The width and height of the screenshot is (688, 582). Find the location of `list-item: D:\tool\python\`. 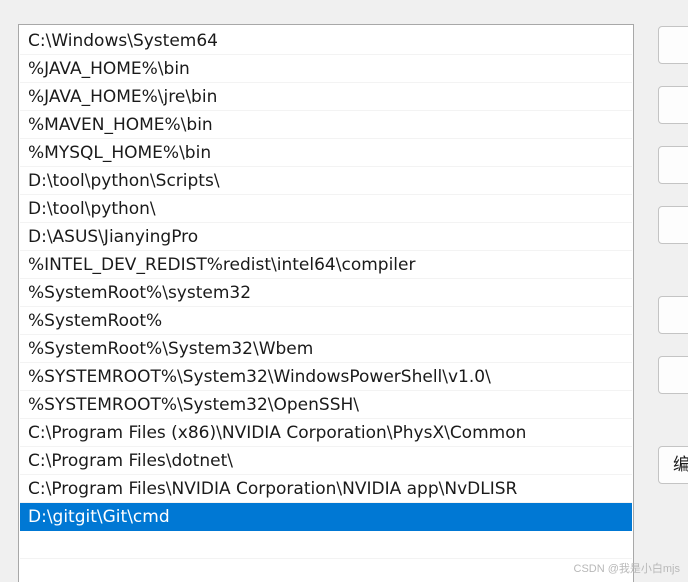

list-item: D:\tool\python\ is located at coordinates (326, 209).